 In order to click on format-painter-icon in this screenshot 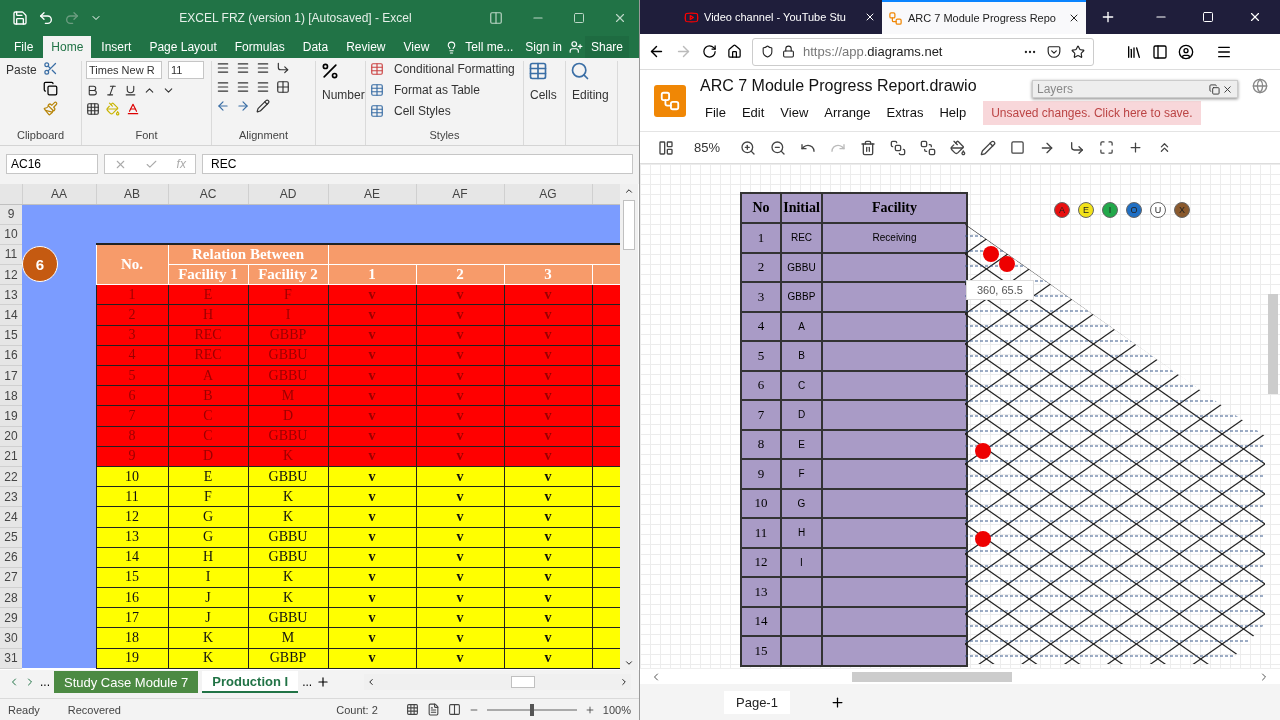, I will do `click(50, 108)`.